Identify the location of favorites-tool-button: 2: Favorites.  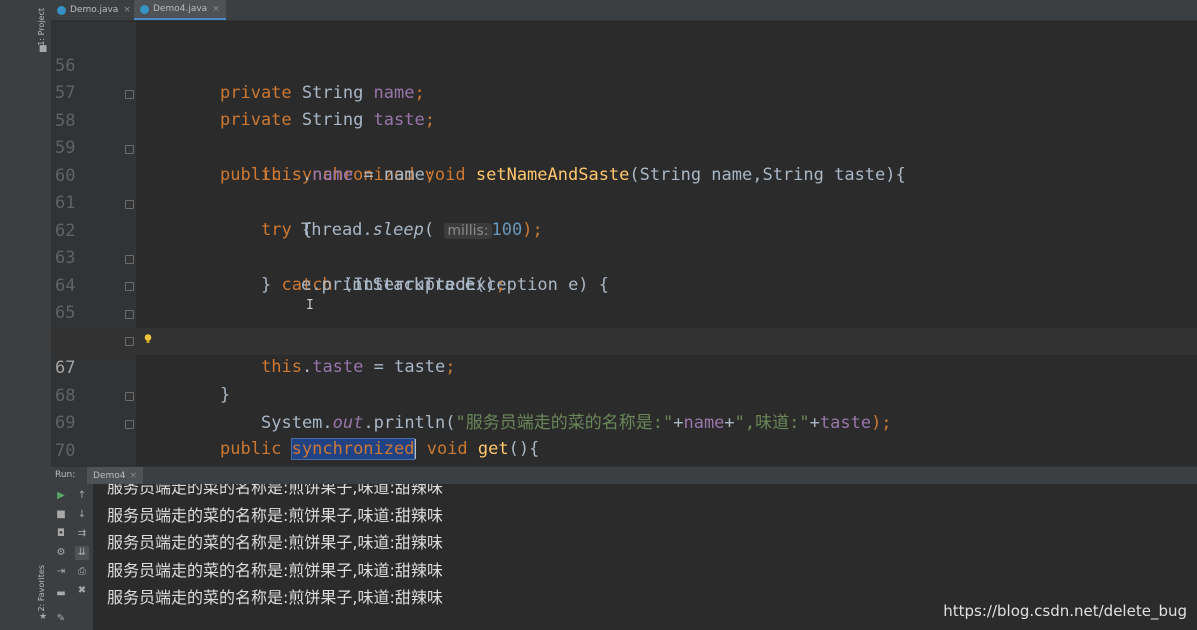
(44, 588).